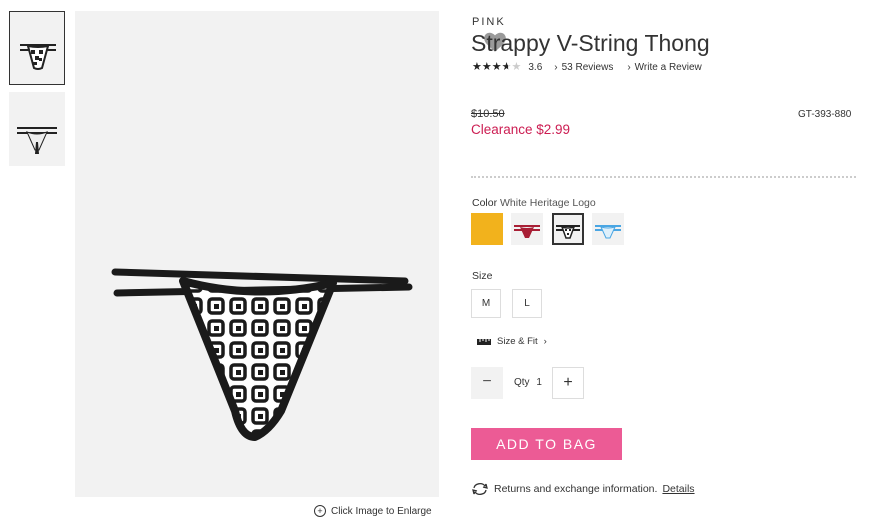 The image size is (873, 518). What do you see at coordinates (668, 67) in the screenshot?
I see `write-review-link: Write a Review` at bounding box center [668, 67].